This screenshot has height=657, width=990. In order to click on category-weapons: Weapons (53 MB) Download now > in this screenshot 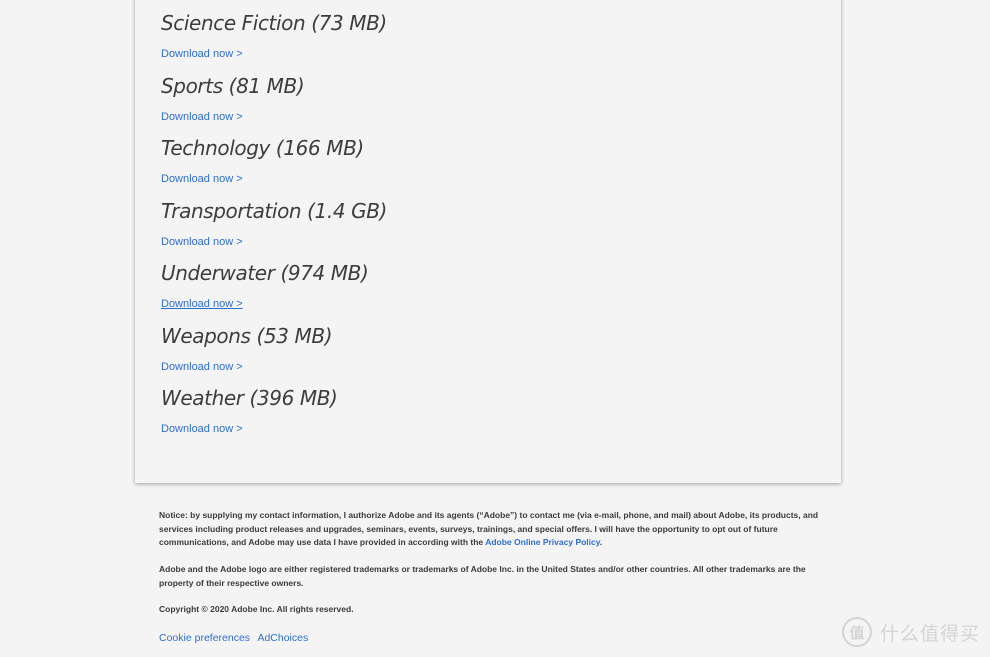, I will do `click(247, 349)`.